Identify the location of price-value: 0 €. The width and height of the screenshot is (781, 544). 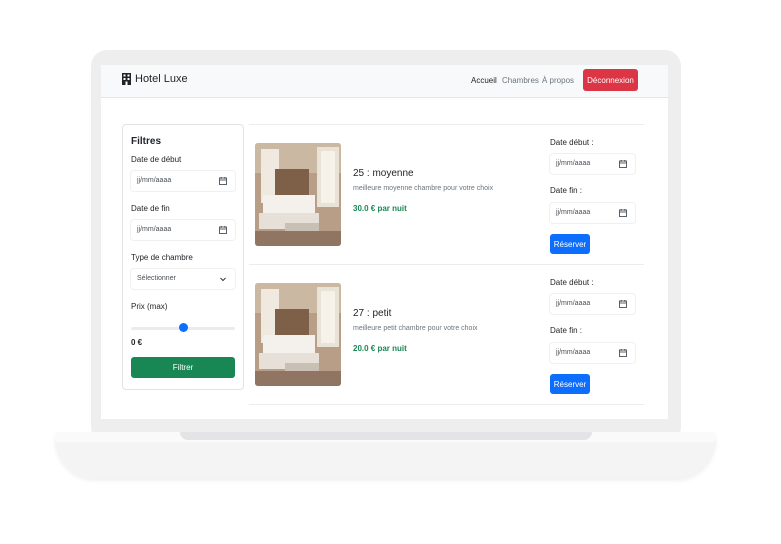
(137, 342).